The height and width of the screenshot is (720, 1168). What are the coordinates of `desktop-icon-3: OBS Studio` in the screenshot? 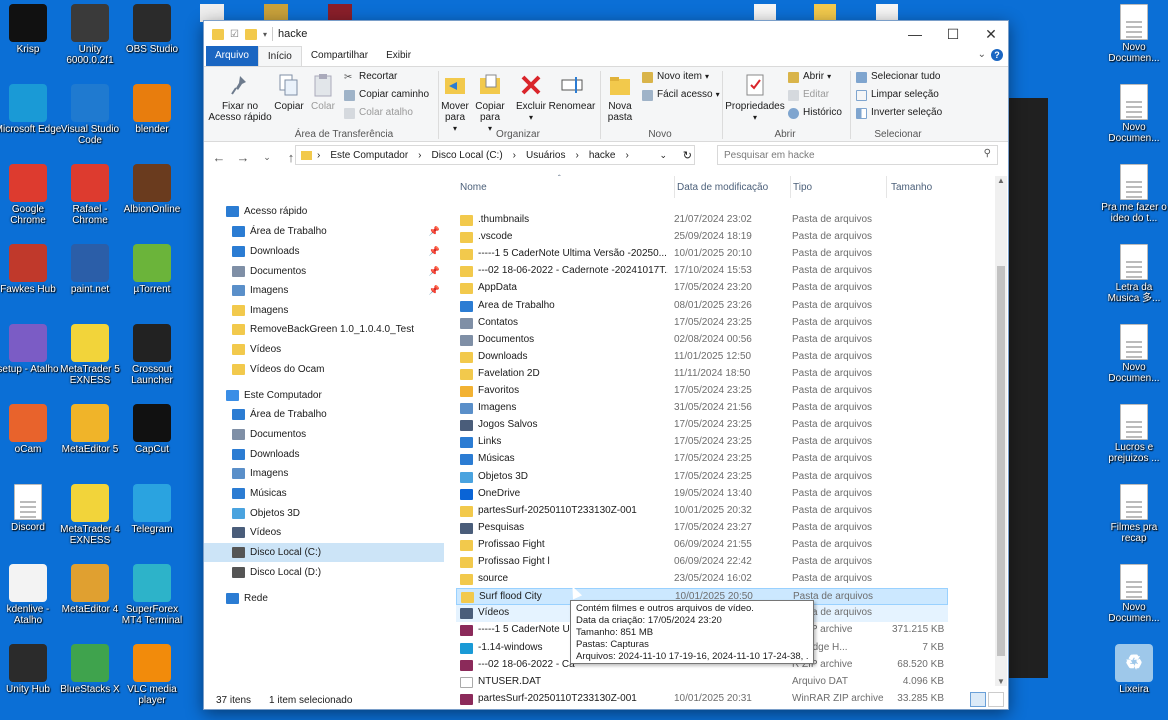 It's located at (152, 29).